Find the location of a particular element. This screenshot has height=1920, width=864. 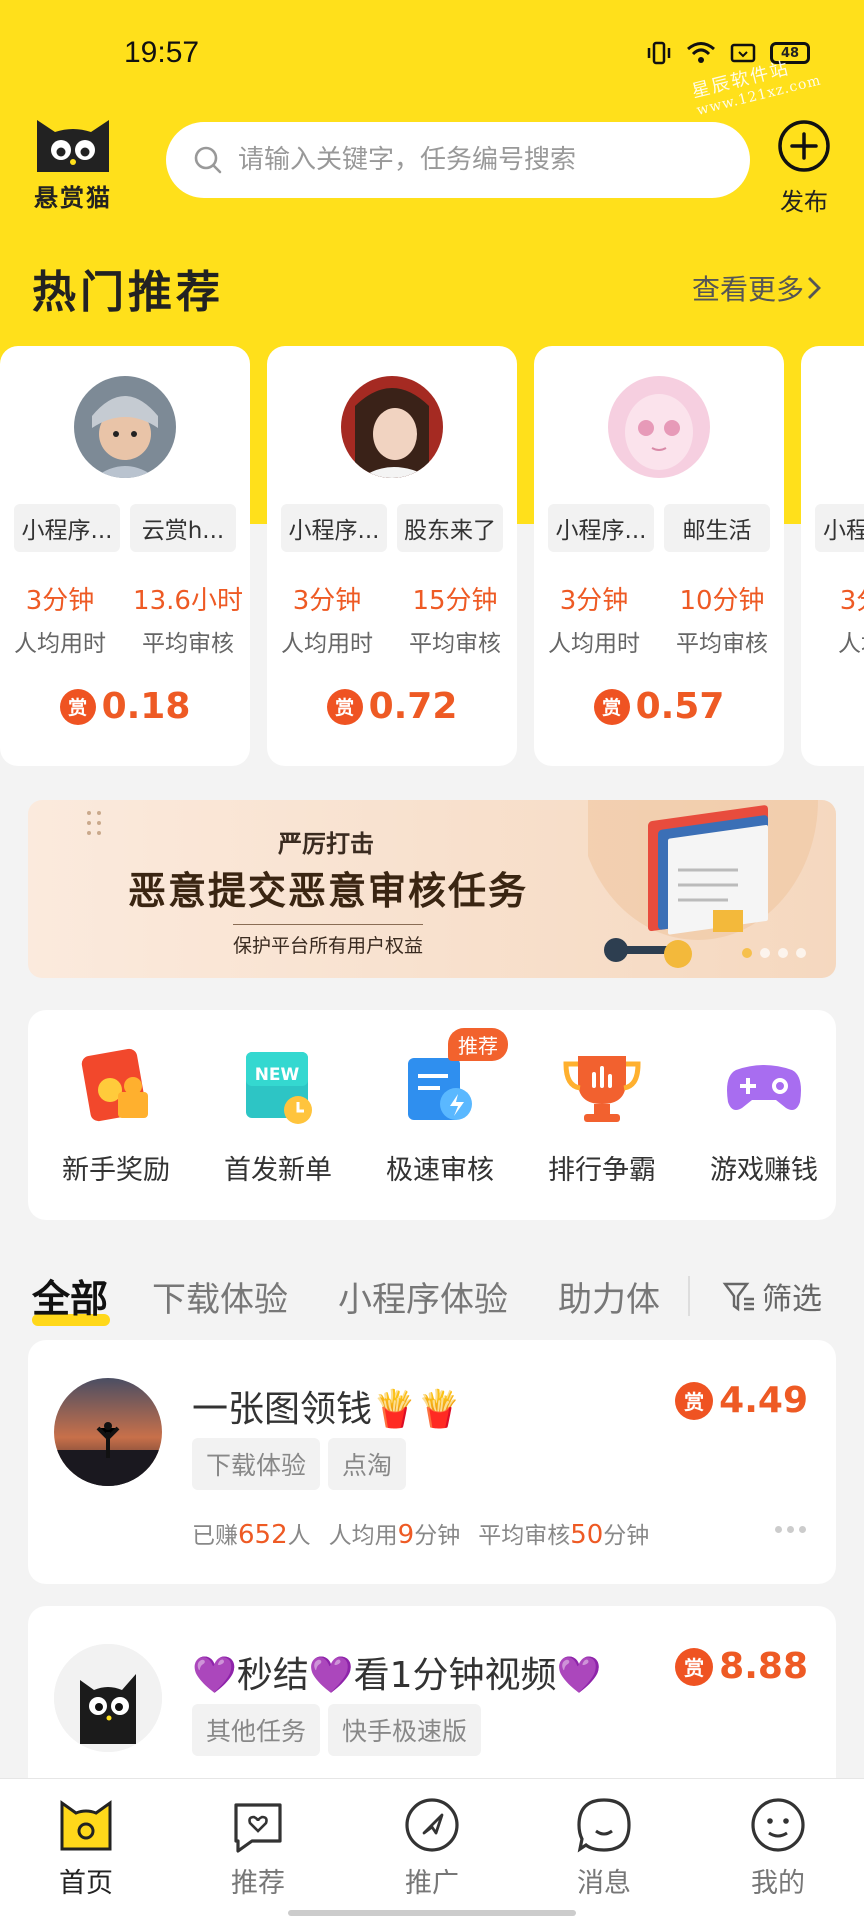

avg-time-label: 人均 is located at coordinates (851, 644).